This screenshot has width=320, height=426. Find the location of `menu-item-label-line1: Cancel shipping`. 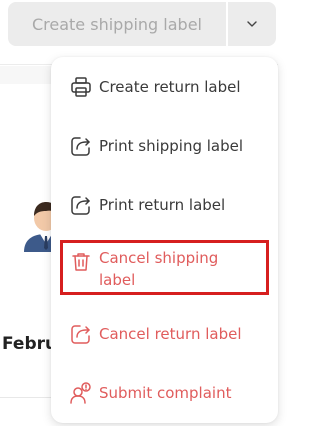

menu-item-label-line1: Cancel shipping is located at coordinates (159, 258).